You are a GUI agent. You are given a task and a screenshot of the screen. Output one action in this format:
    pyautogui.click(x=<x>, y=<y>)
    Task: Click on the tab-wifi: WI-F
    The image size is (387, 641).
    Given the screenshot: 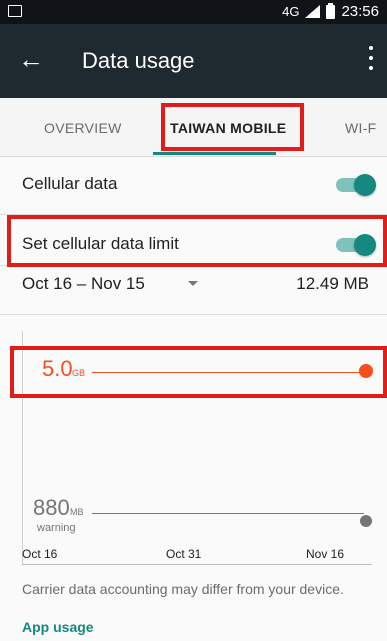 What is the action you would take?
    pyautogui.click(x=361, y=128)
    